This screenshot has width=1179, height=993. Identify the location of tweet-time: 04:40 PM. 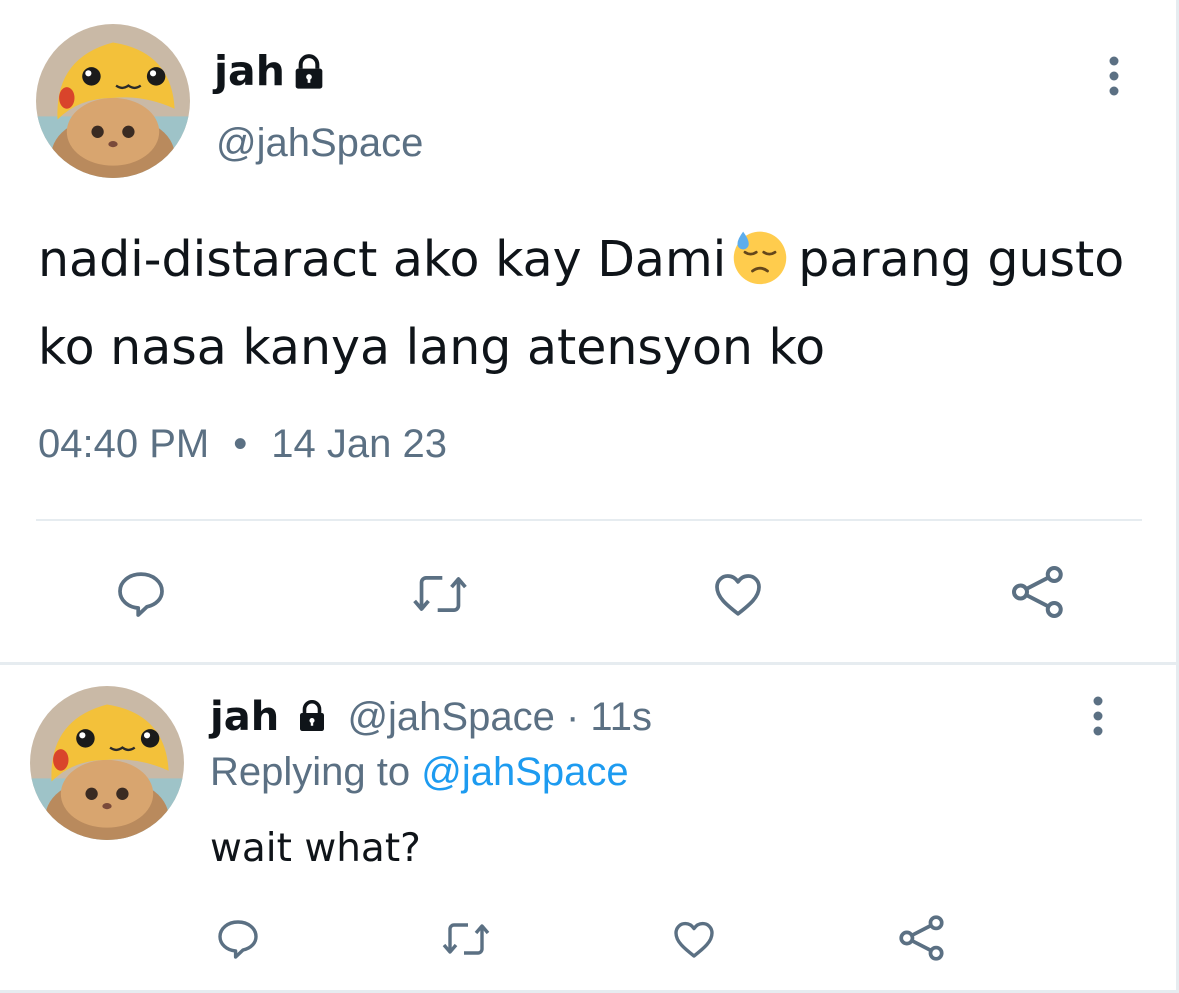
(123, 444).